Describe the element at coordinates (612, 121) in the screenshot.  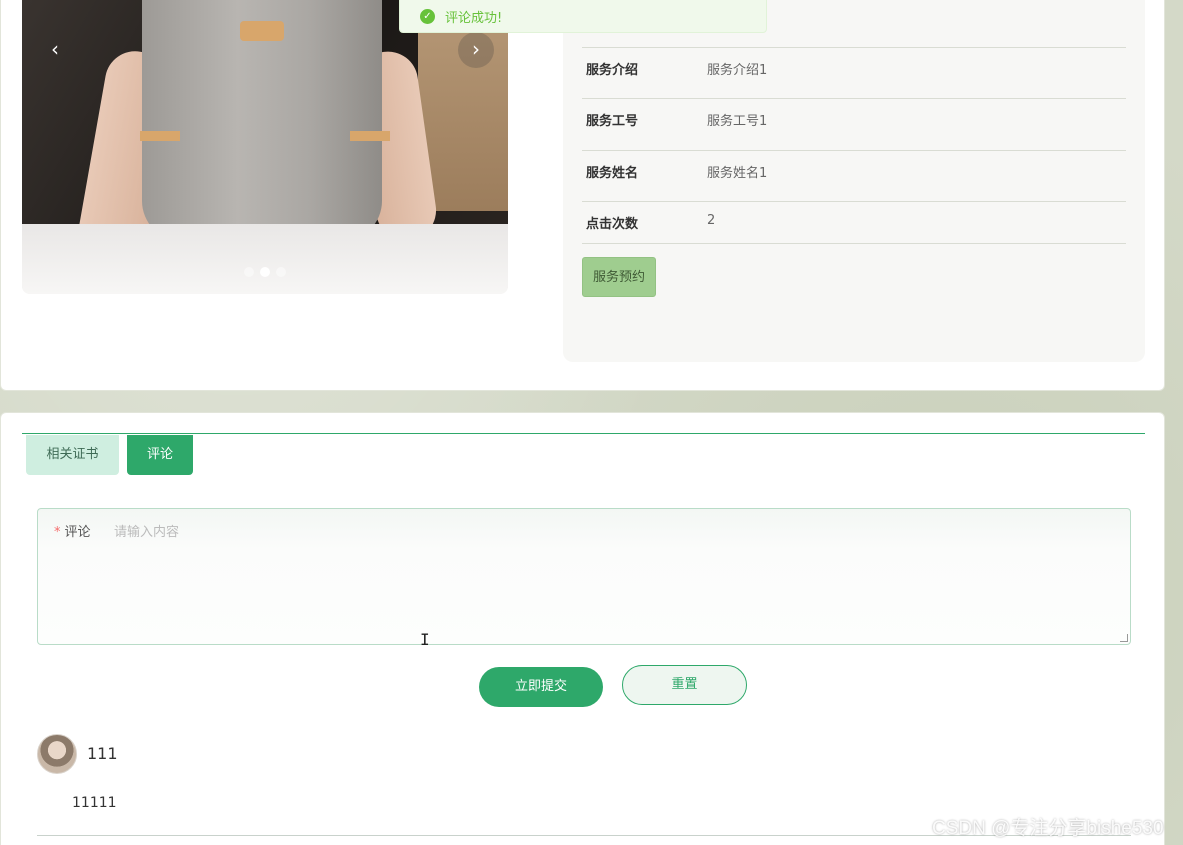
I see `info-label: 服务工号` at that location.